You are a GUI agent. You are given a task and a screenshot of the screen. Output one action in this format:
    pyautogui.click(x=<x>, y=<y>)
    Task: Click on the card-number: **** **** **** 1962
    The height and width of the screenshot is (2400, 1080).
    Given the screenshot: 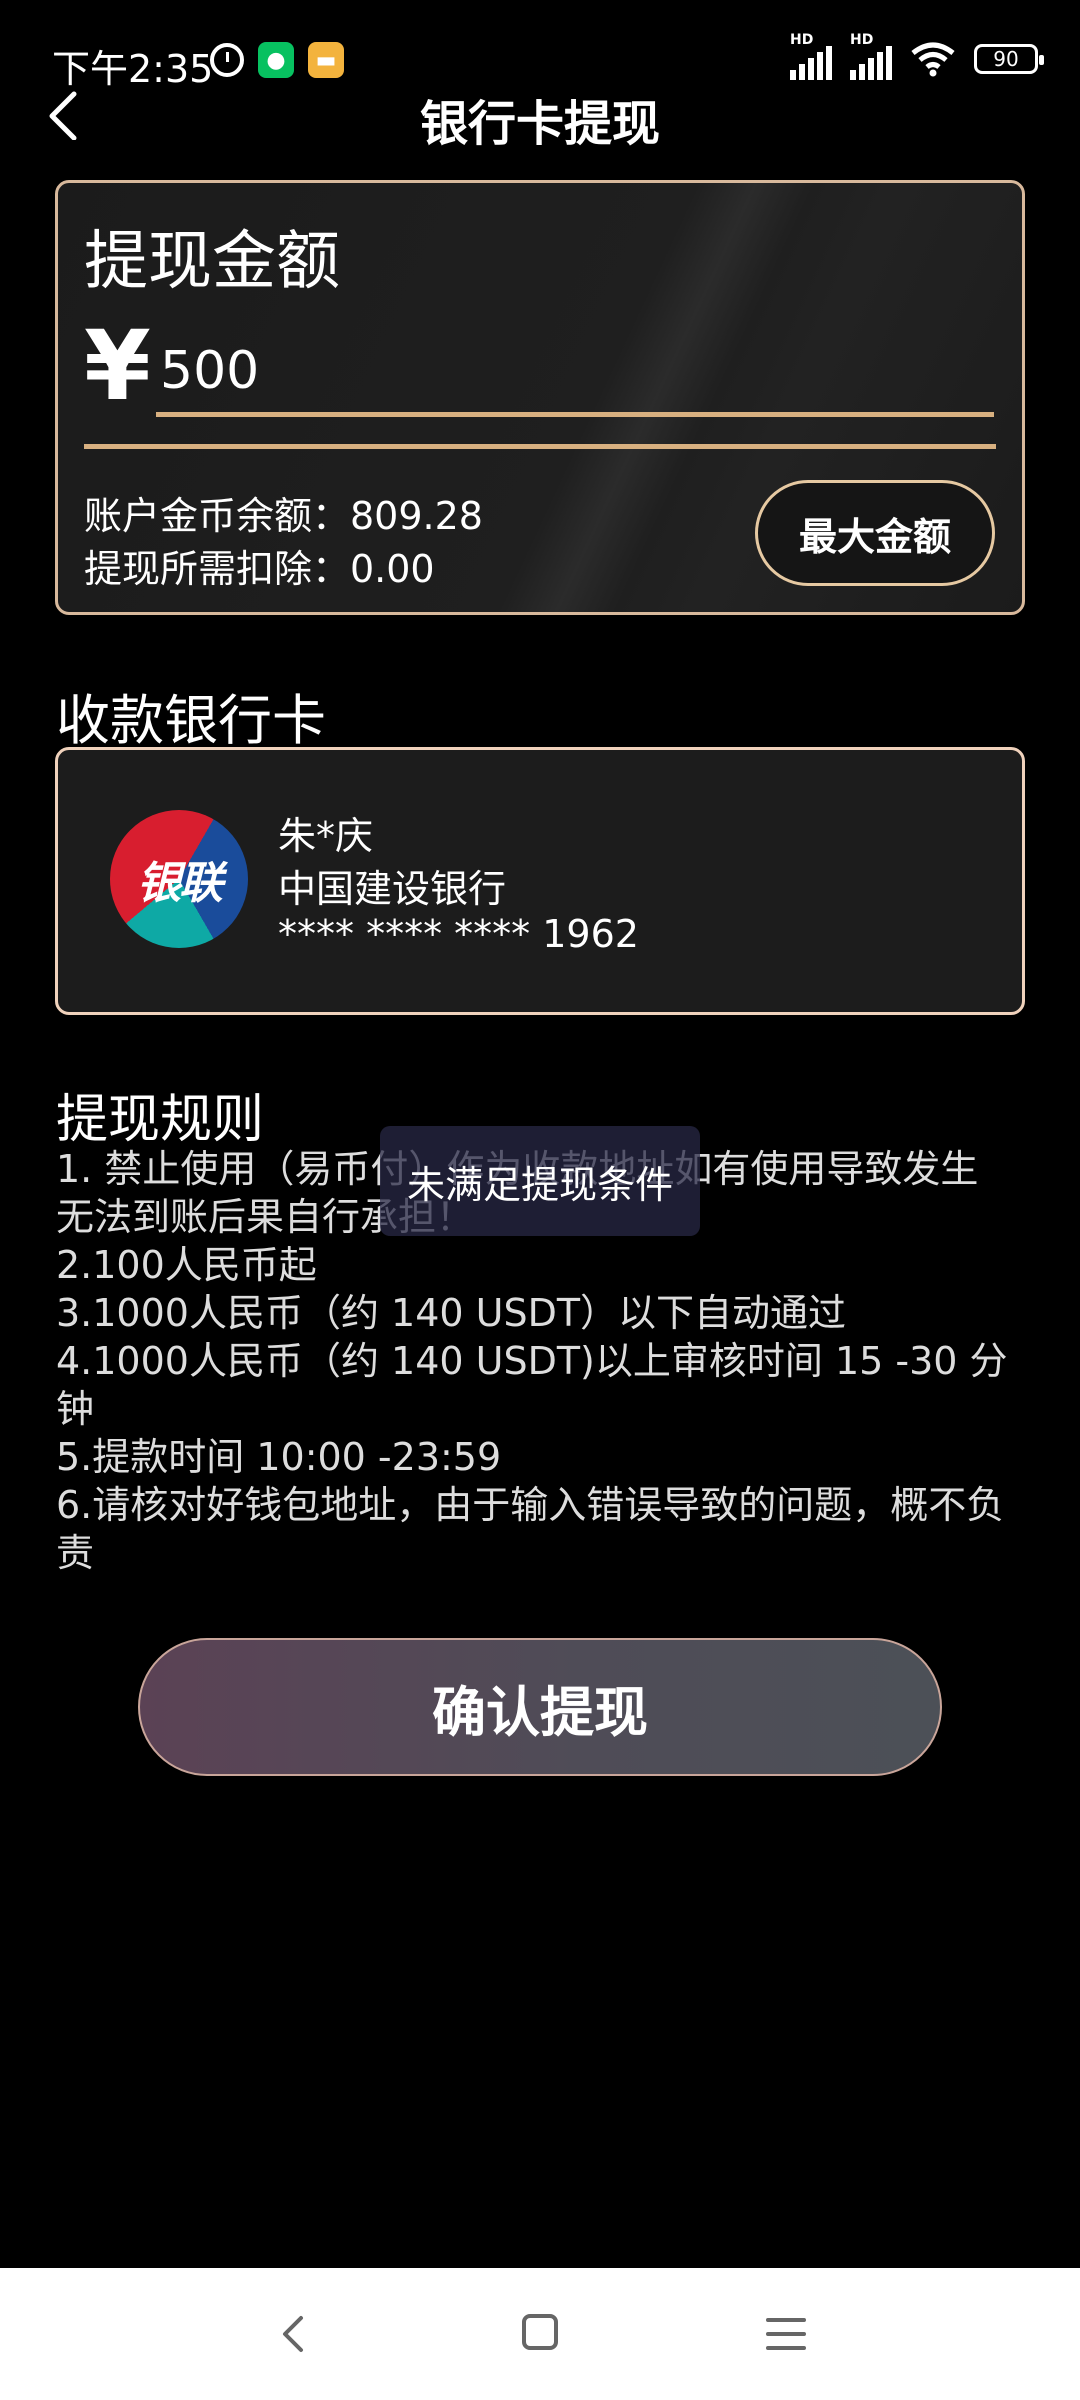 What is the action you would take?
    pyautogui.click(x=458, y=934)
    